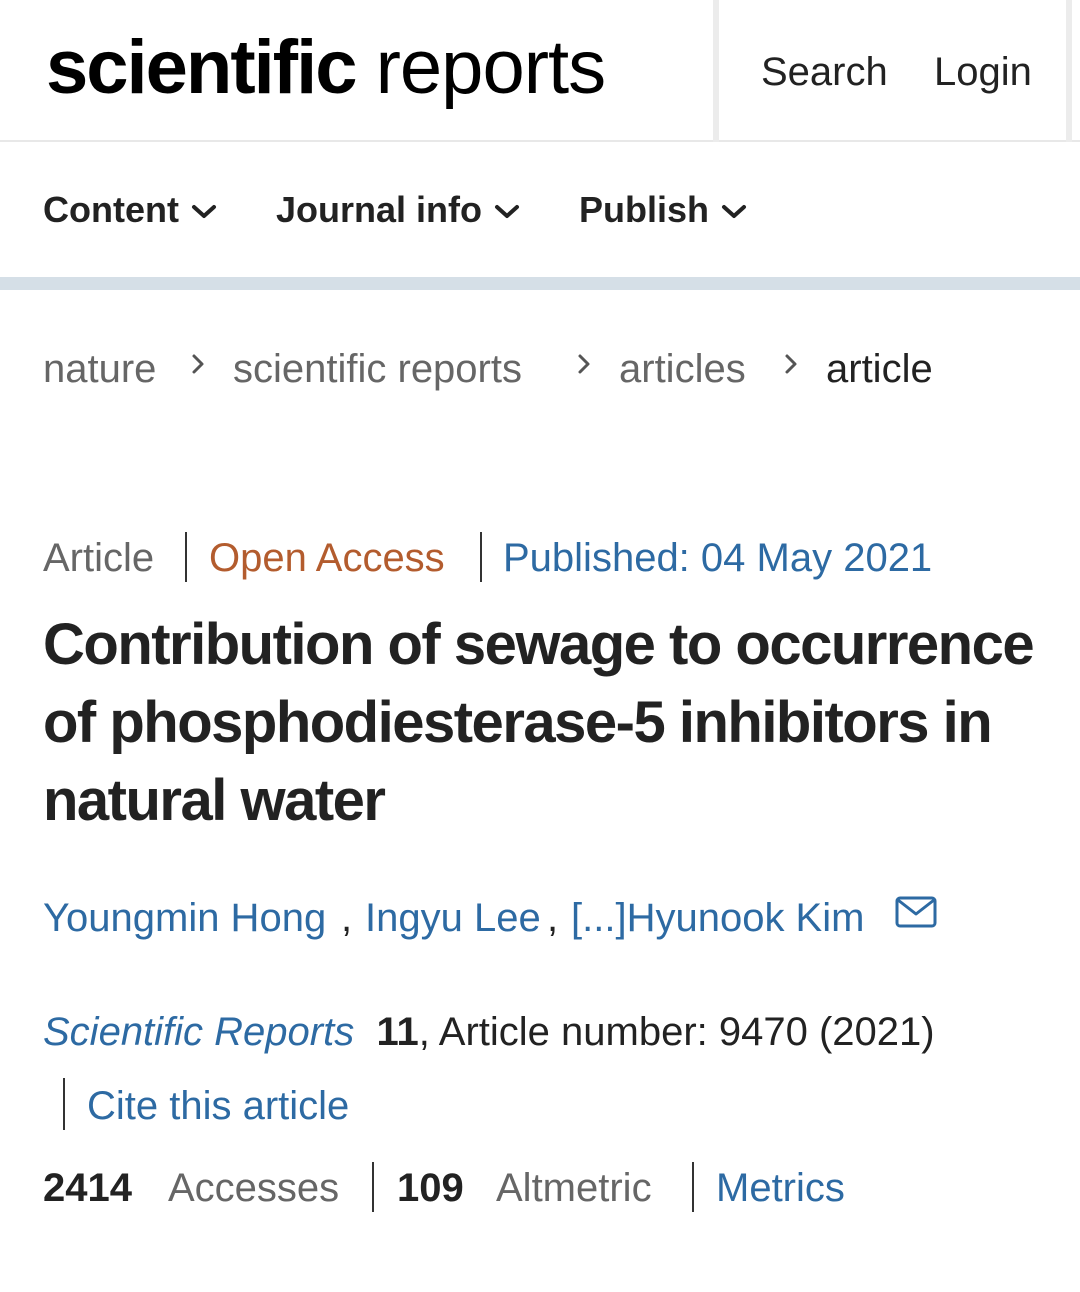 The image size is (1080, 1292). What do you see at coordinates (99, 369) in the screenshot?
I see `breadcrumb-nature: nature` at bounding box center [99, 369].